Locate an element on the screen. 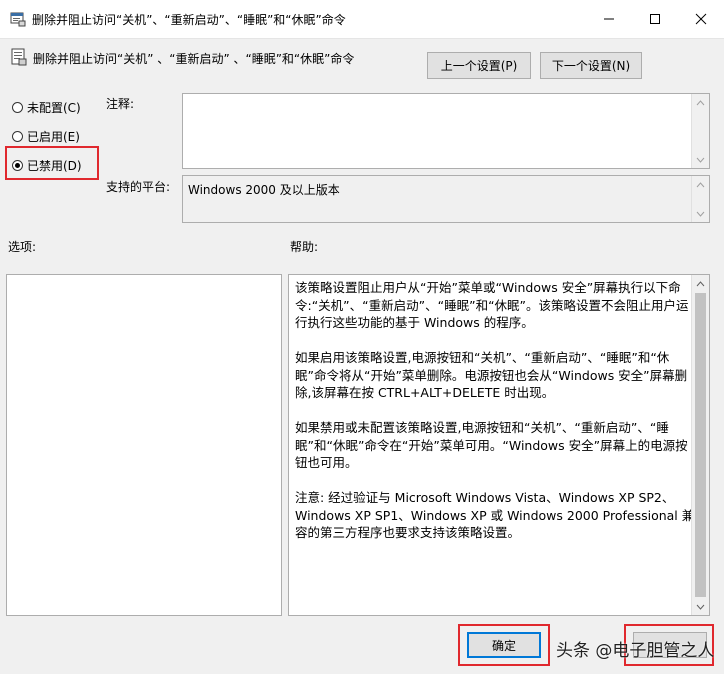 The width and height of the screenshot is (724, 674). title-bar: 删除并阻止访问“关机”、“重新启动”、“睡眠”和“休眠”命令 is located at coordinates (362, 19).